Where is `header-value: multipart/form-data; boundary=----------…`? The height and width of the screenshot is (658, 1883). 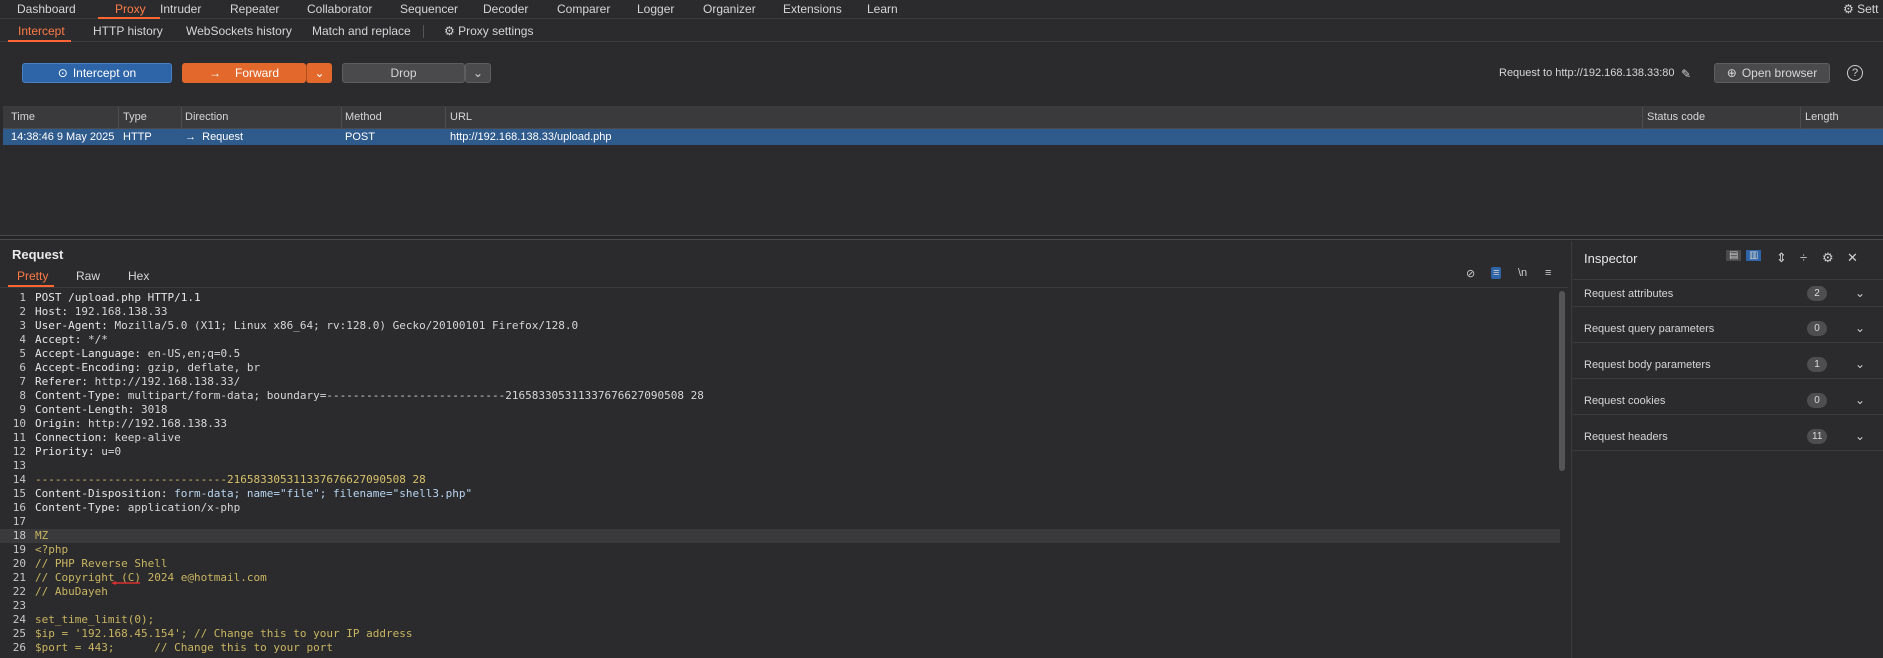 header-value: multipart/form-data; boundary=----------… is located at coordinates (412, 395).